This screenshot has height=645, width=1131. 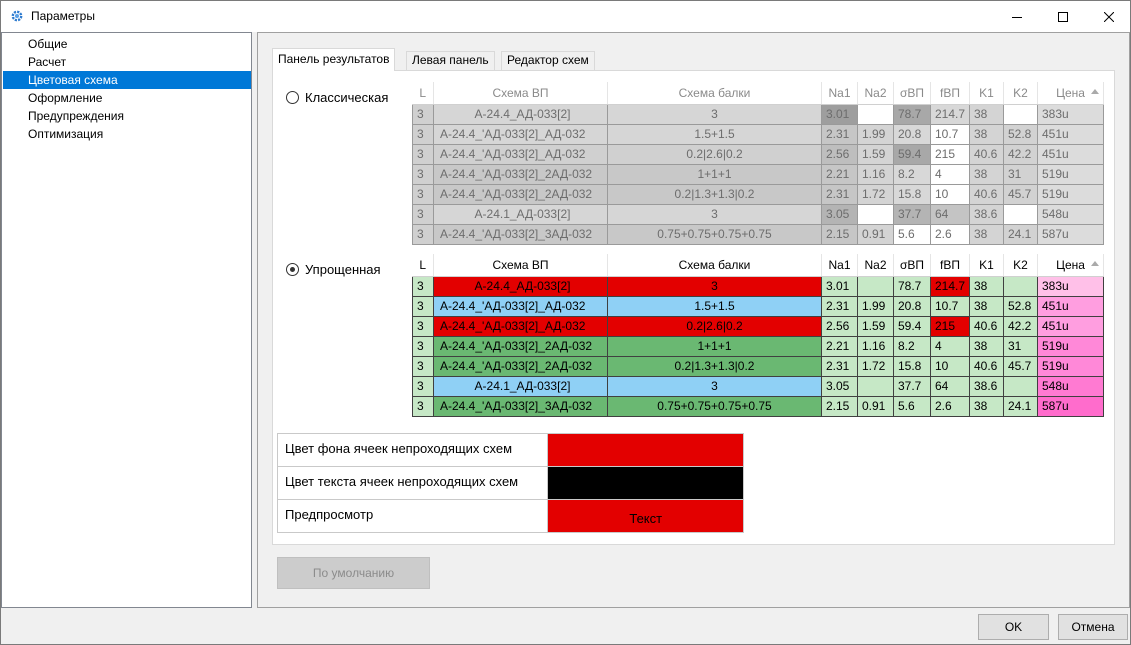 What do you see at coordinates (412, 450) in the screenshot?
I see `bg-color-label: Цвет фона ячеек непроходящих схем` at bounding box center [412, 450].